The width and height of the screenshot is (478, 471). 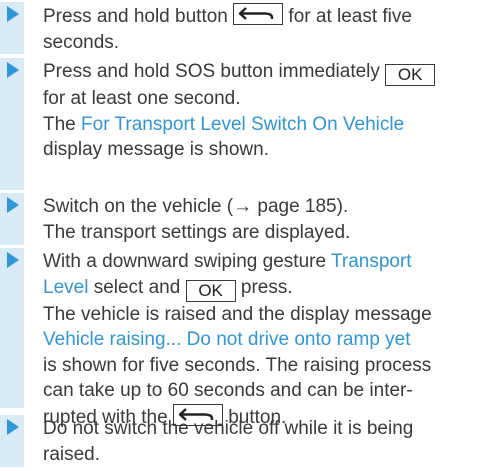 I want to click on result-text: display message is shown., so click(x=156, y=149).